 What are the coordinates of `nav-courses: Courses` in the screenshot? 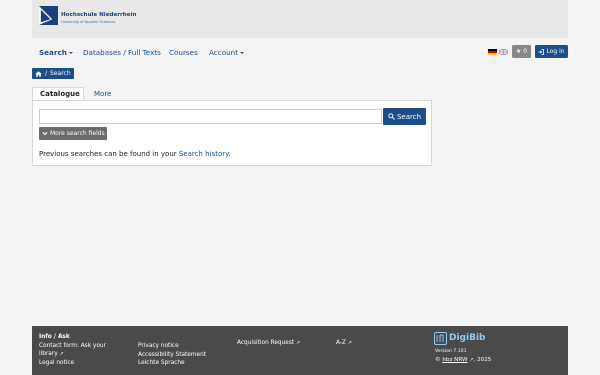 It's located at (183, 52).